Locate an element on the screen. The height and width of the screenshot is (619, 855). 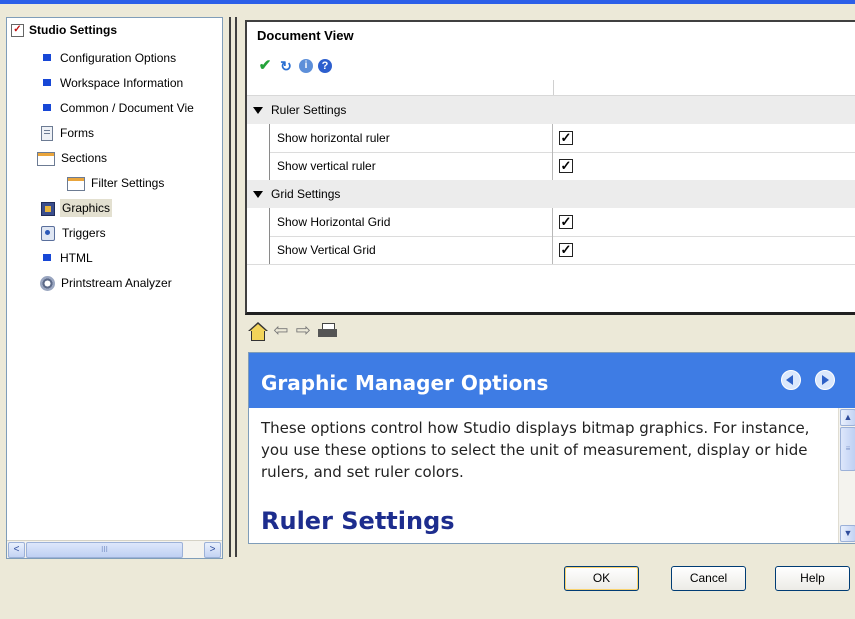
show-horizontal-ruler-checkbox: ✓ is located at coordinates (566, 138).